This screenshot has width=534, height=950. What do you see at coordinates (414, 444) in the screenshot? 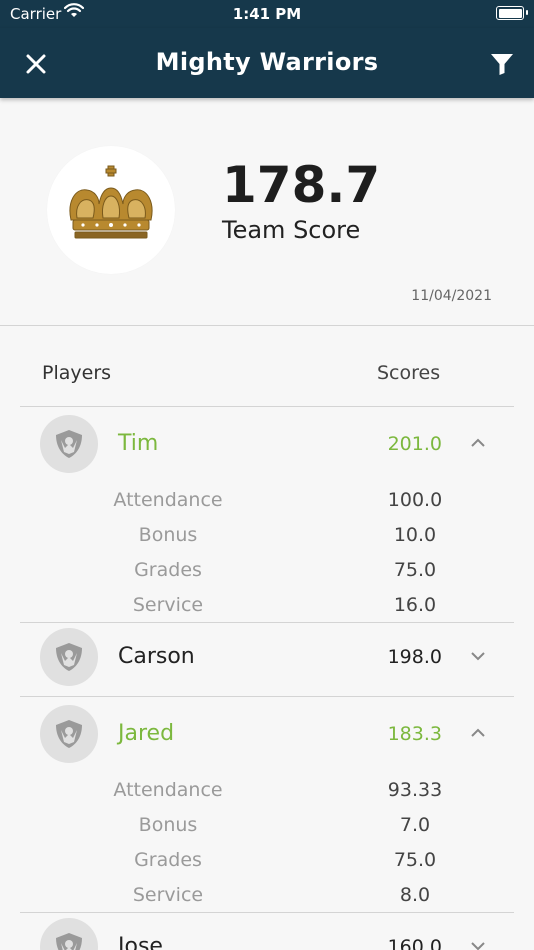
I see `player-score: 201.0` at bounding box center [414, 444].